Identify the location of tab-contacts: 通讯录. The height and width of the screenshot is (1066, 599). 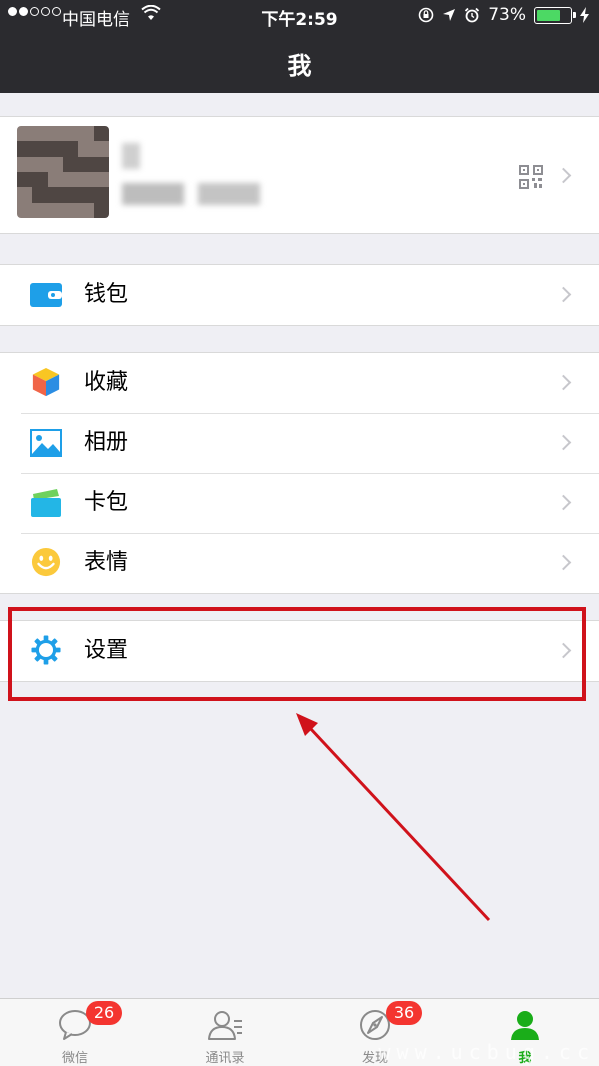
(225, 1032).